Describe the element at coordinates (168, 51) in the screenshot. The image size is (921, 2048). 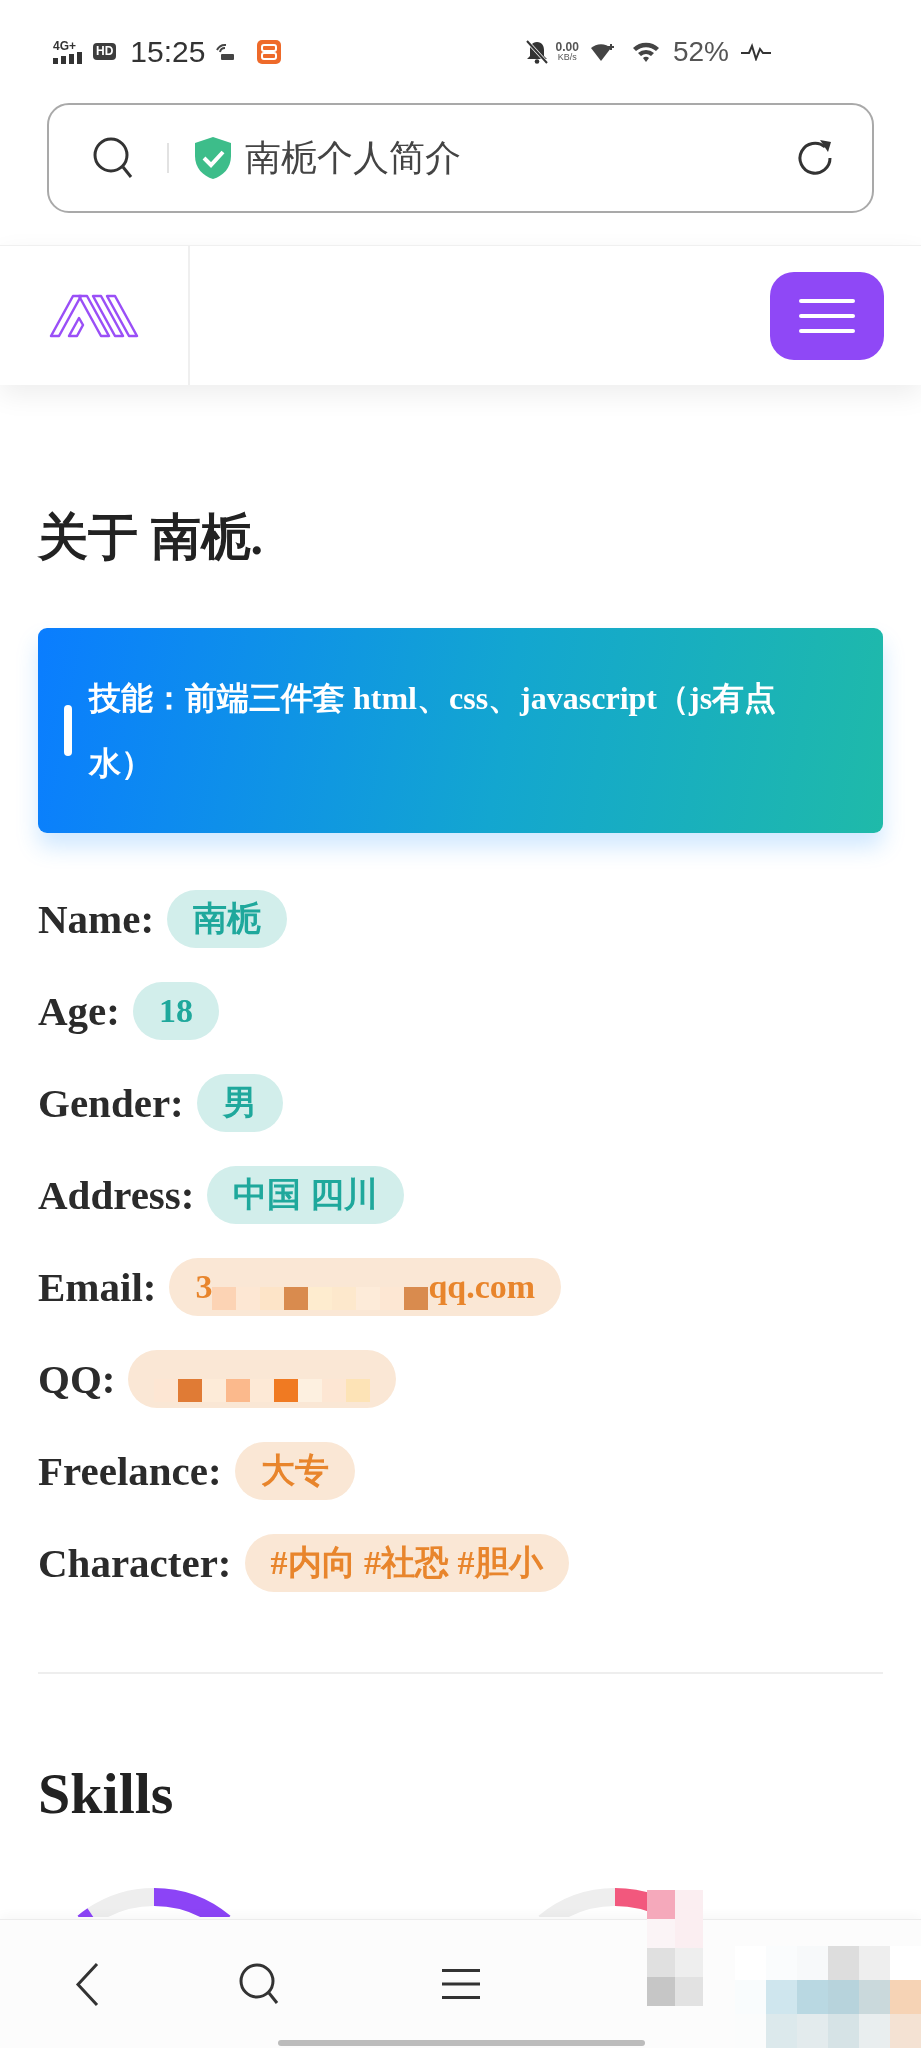
I see `clock: 15:25` at that location.